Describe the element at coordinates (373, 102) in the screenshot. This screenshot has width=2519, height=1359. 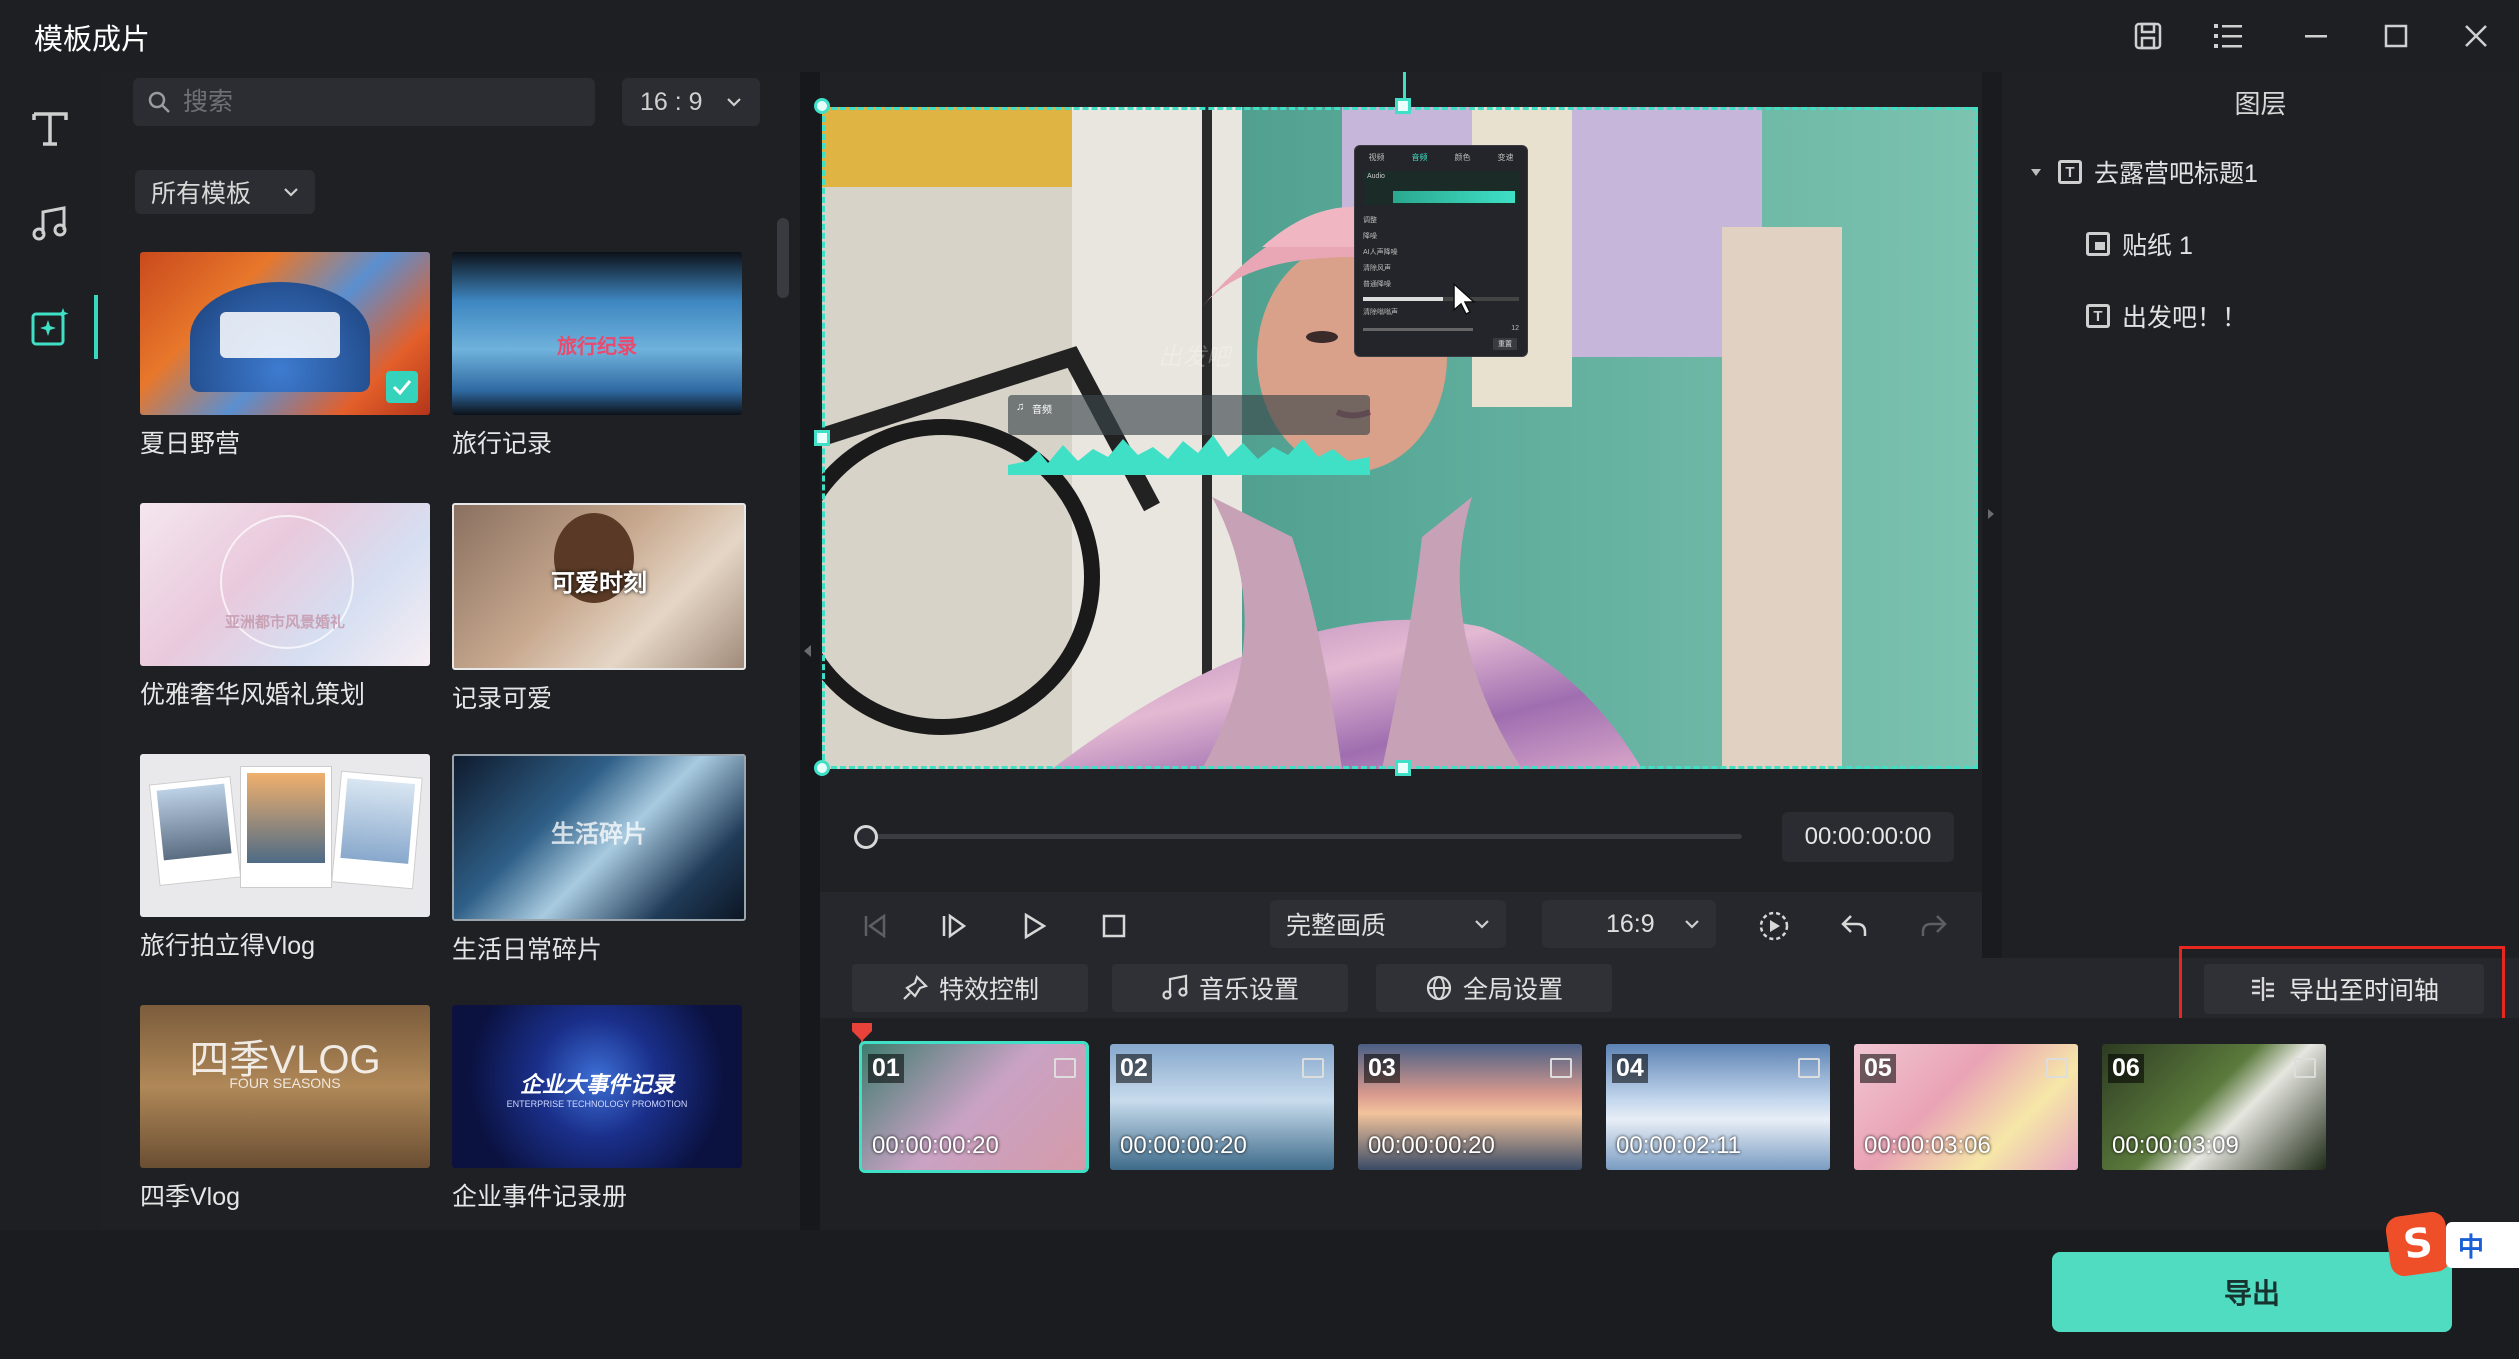
I see `search-input` at that location.